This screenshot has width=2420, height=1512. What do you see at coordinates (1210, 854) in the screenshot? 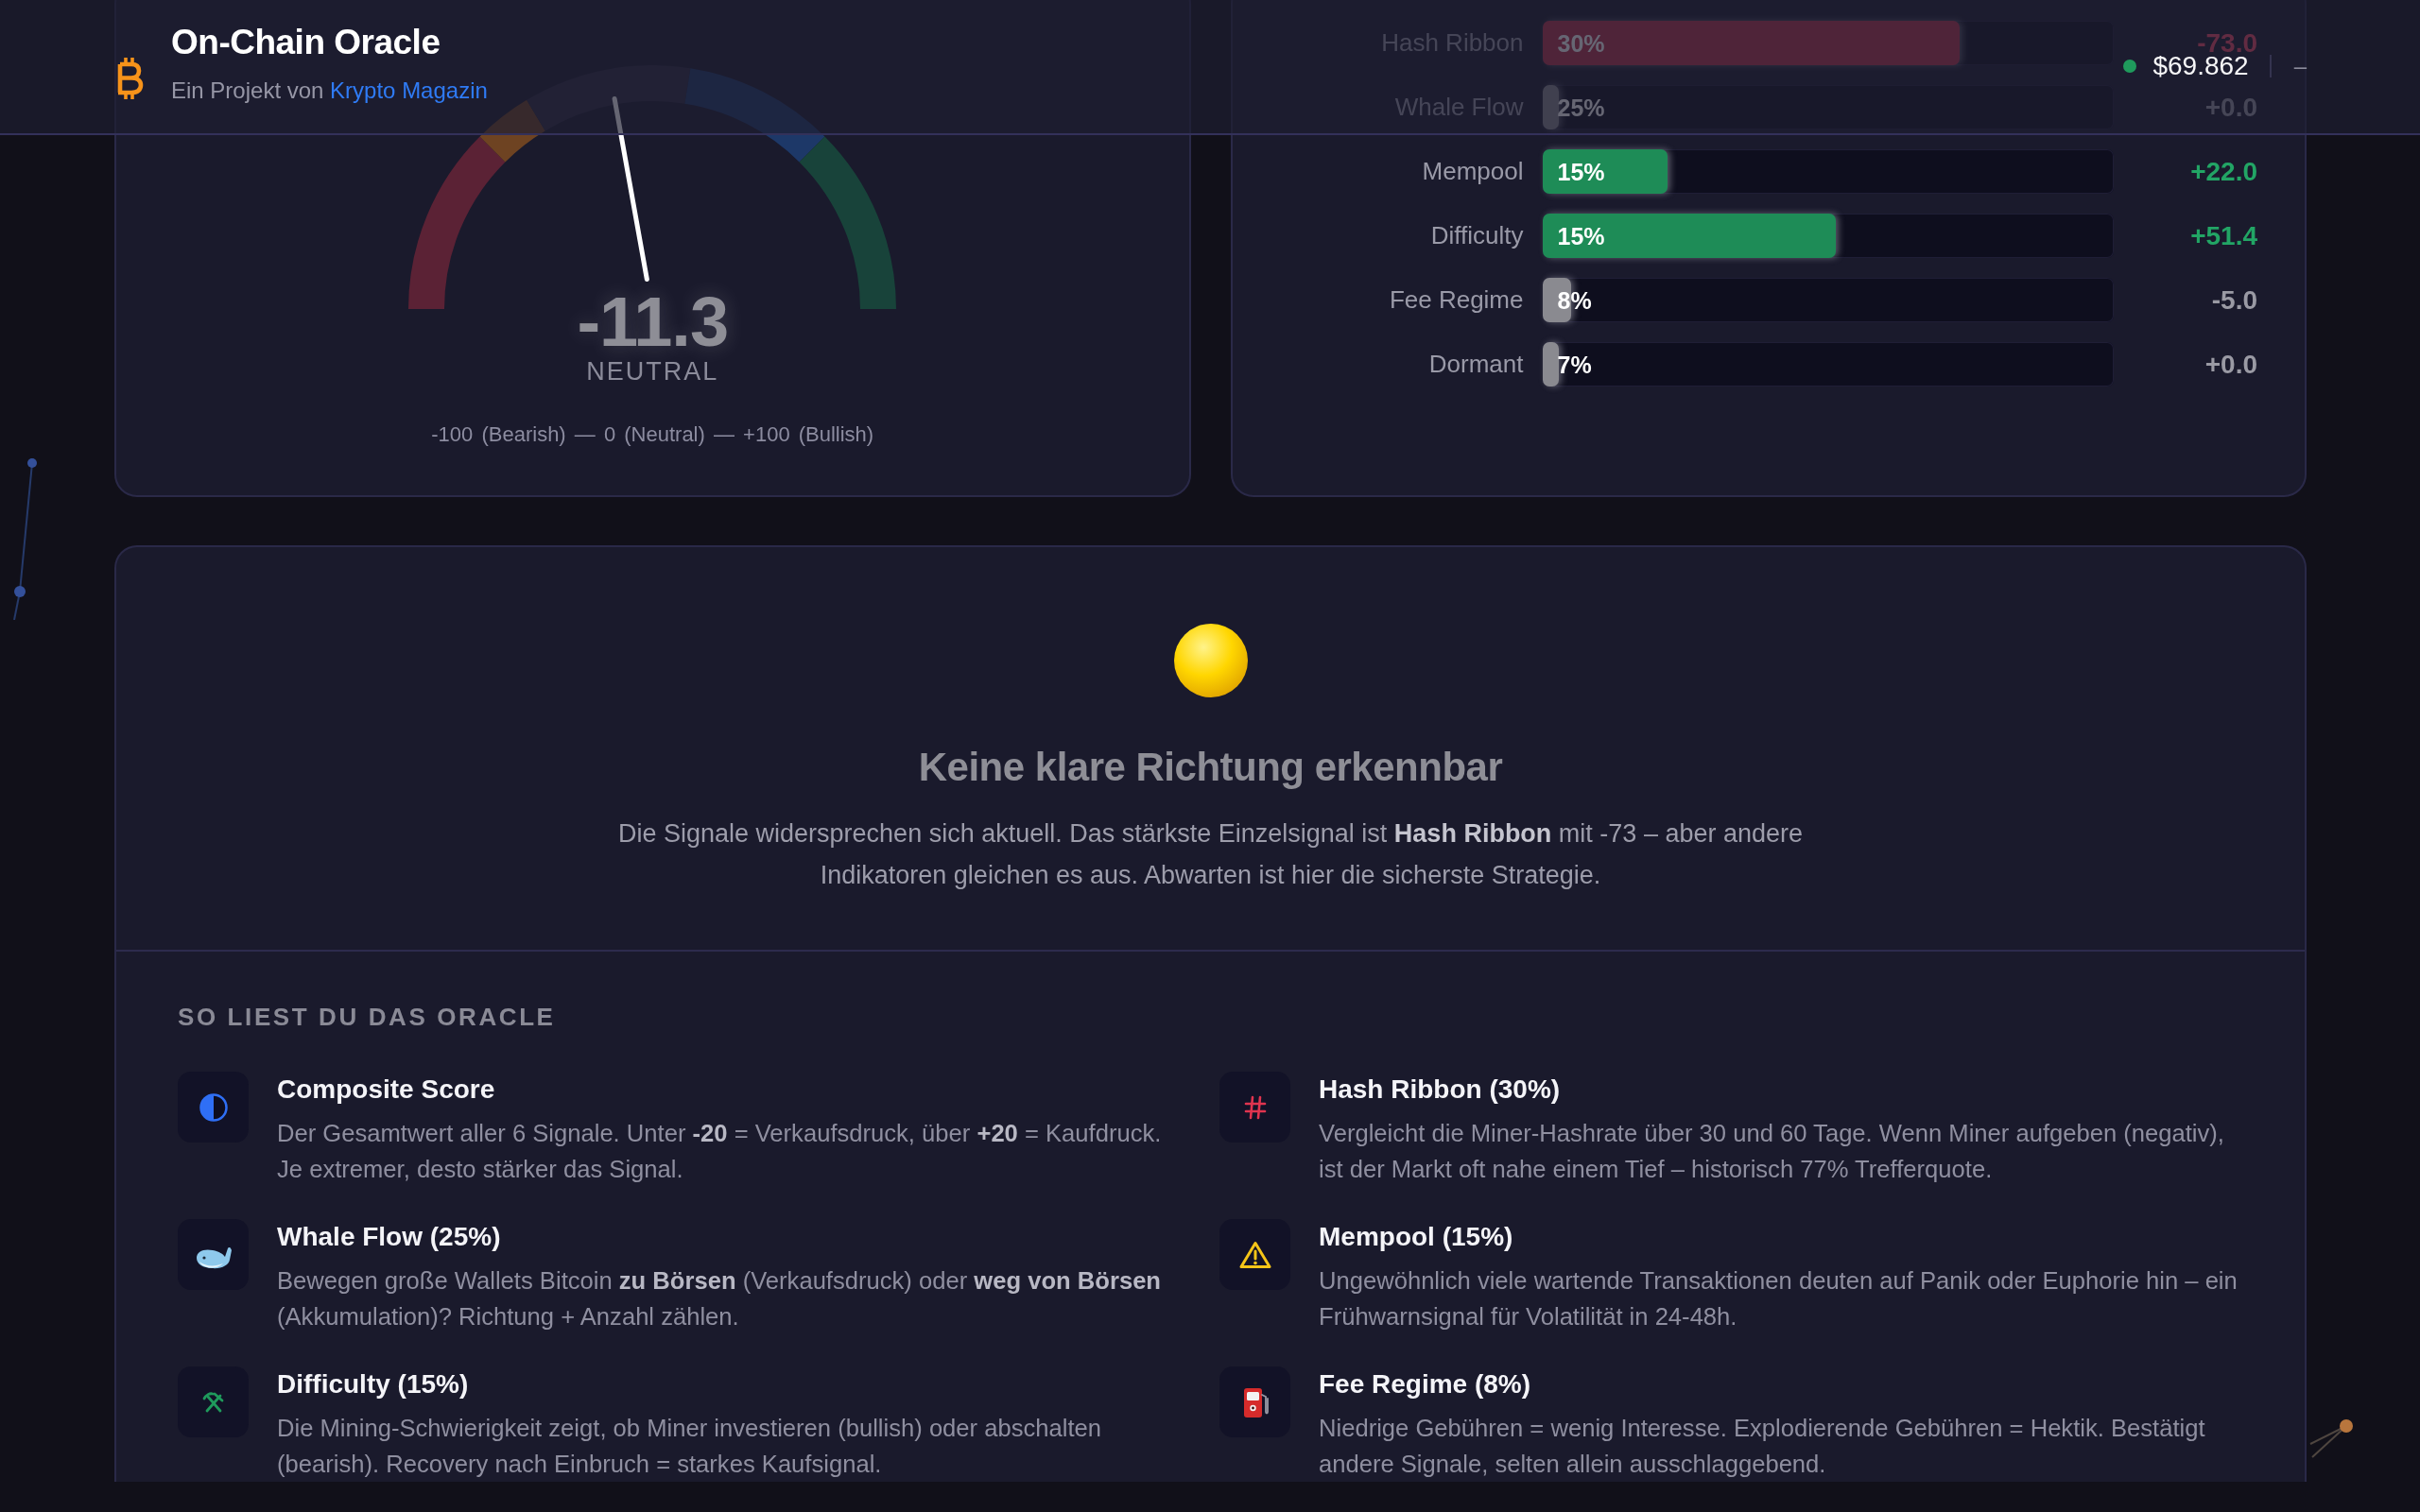
I see `verdict-text: Die Signale widersprechen sich aktuell. Das stärkste Einzelsignal ist Hash Ribbon mit -73 – aber andere Indikatoren gleichen es aus. Abwarten ist hier die sicherste Strategie.` at bounding box center [1210, 854].